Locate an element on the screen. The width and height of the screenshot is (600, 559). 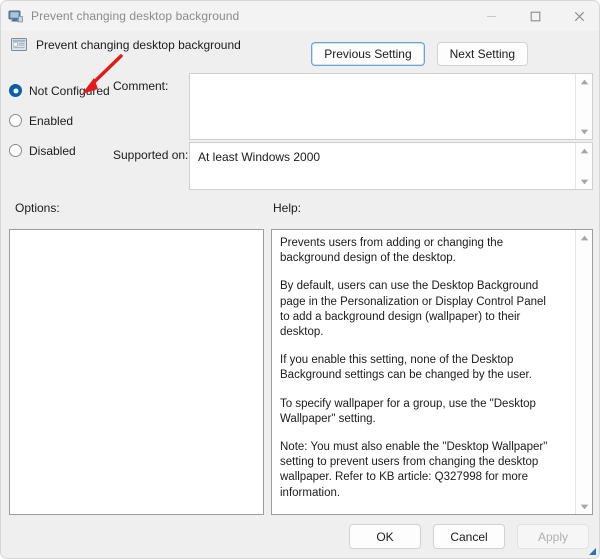
radio-indicator-enabled is located at coordinates (15, 120).